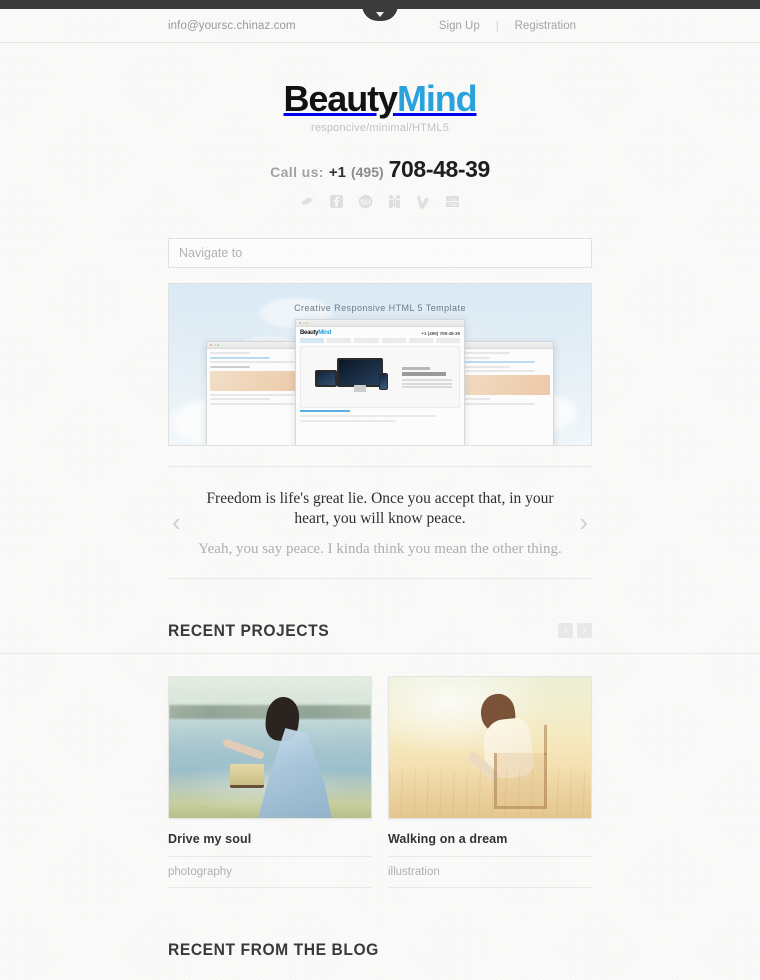  What do you see at coordinates (380, 323) in the screenshot?
I see `mockup-titlebar` at bounding box center [380, 323].